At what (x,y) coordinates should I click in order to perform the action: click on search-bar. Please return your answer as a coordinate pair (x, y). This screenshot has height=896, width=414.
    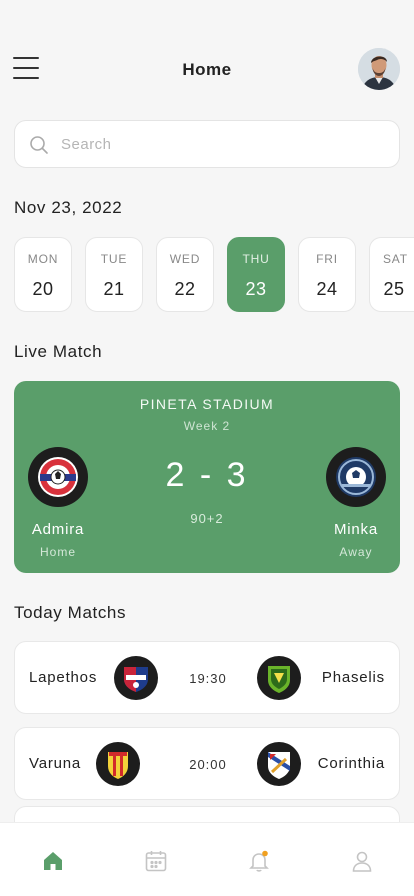
    Looking at the image, I should click on (207, 144).